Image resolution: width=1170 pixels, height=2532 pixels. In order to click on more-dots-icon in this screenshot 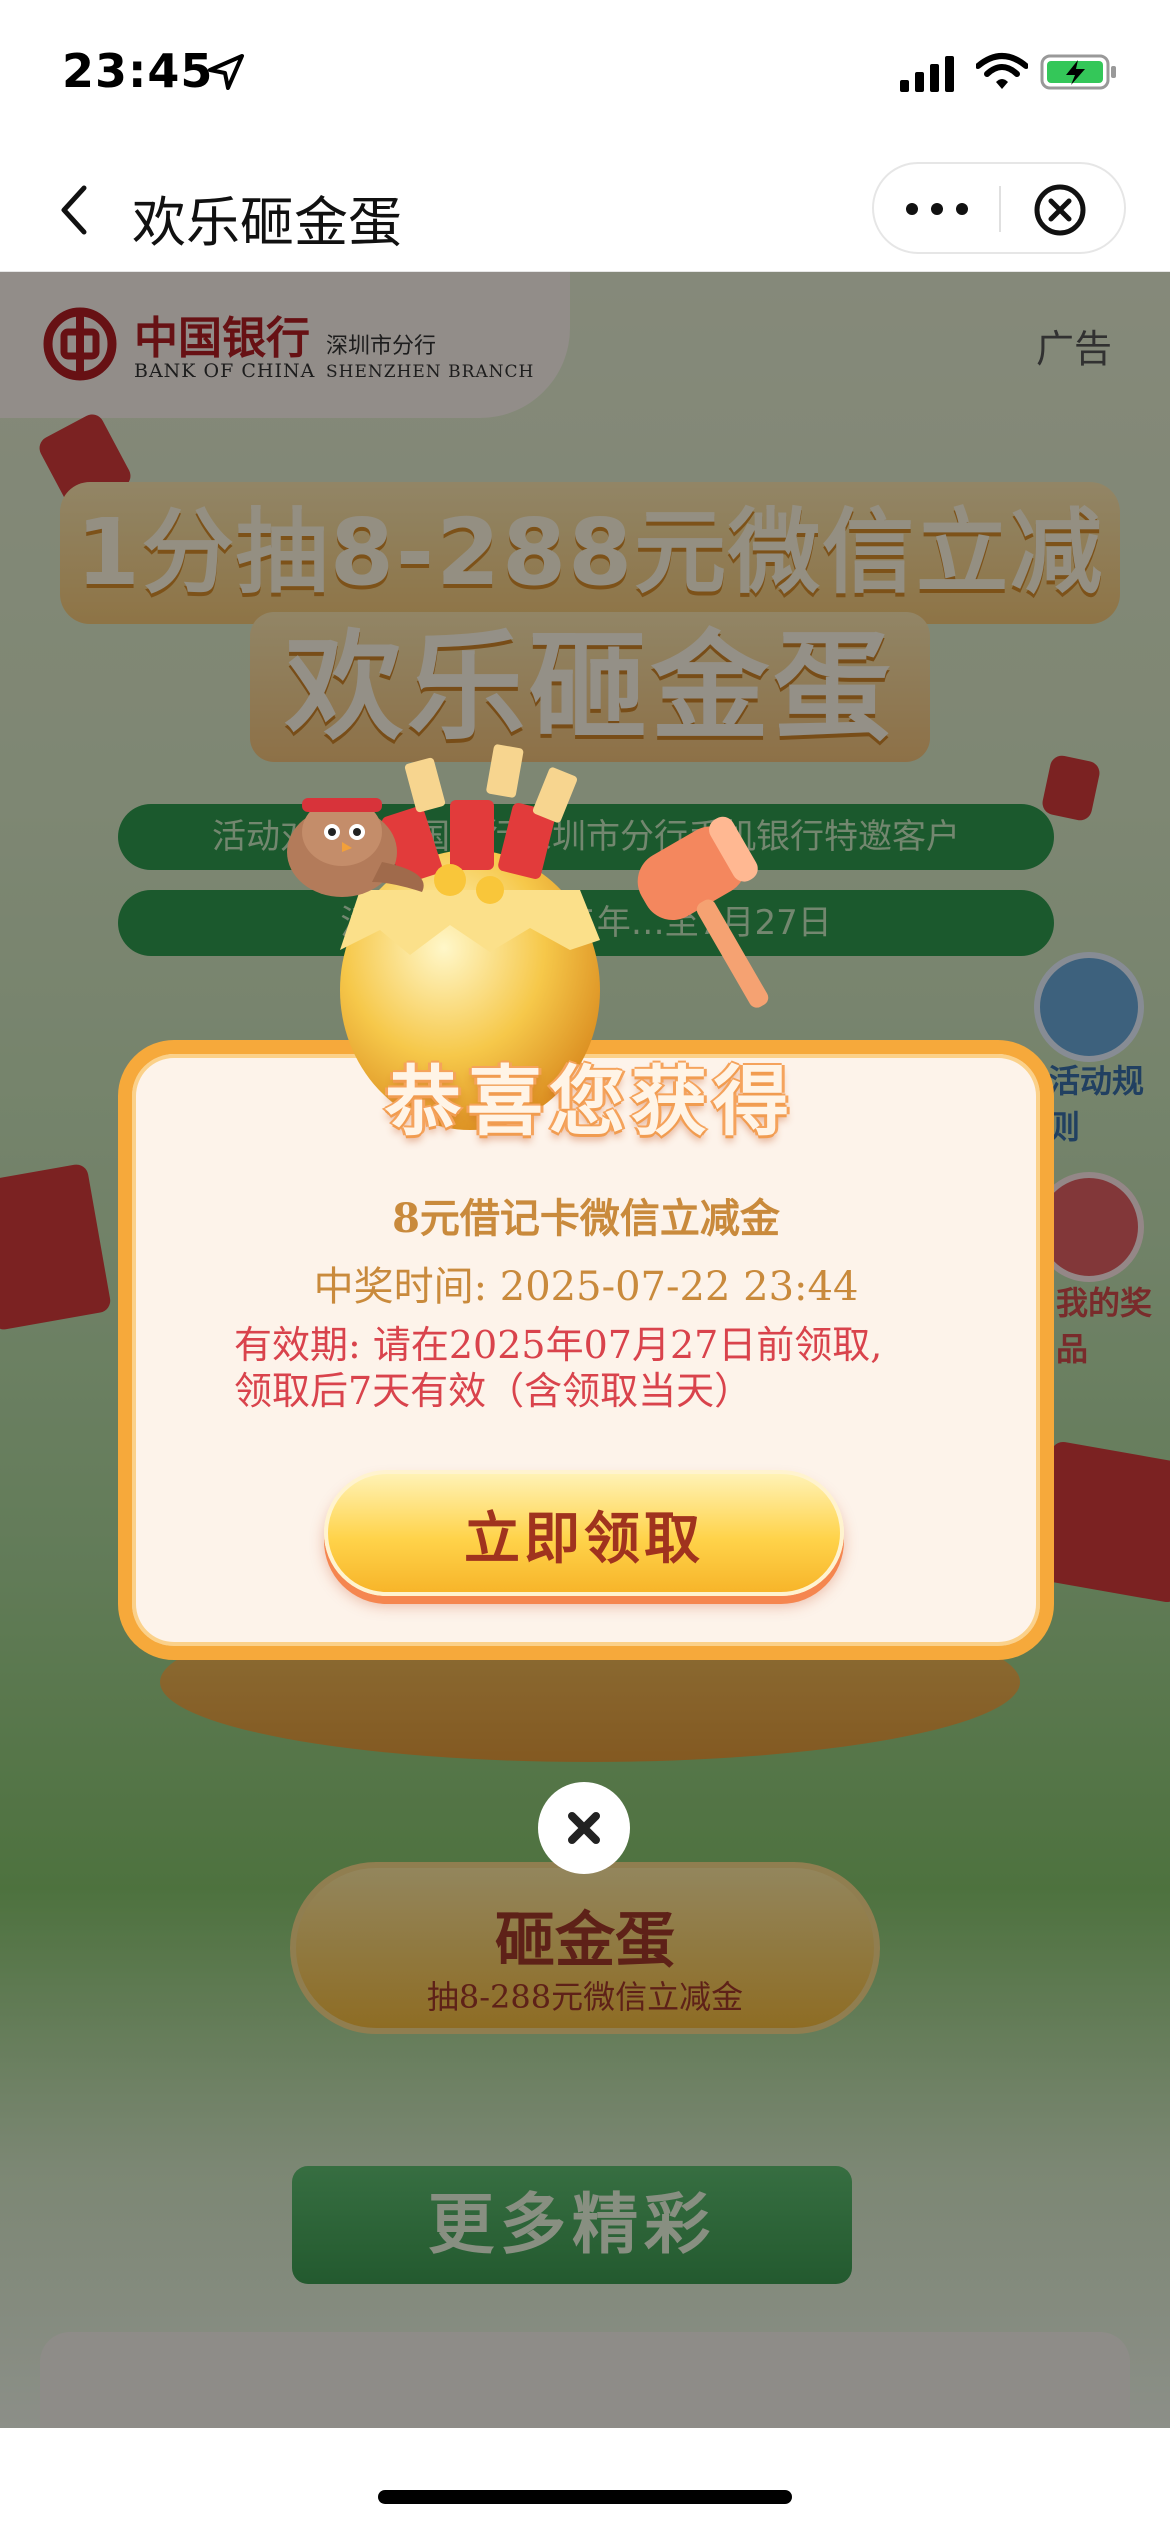, I will do `click(937, 209)`.